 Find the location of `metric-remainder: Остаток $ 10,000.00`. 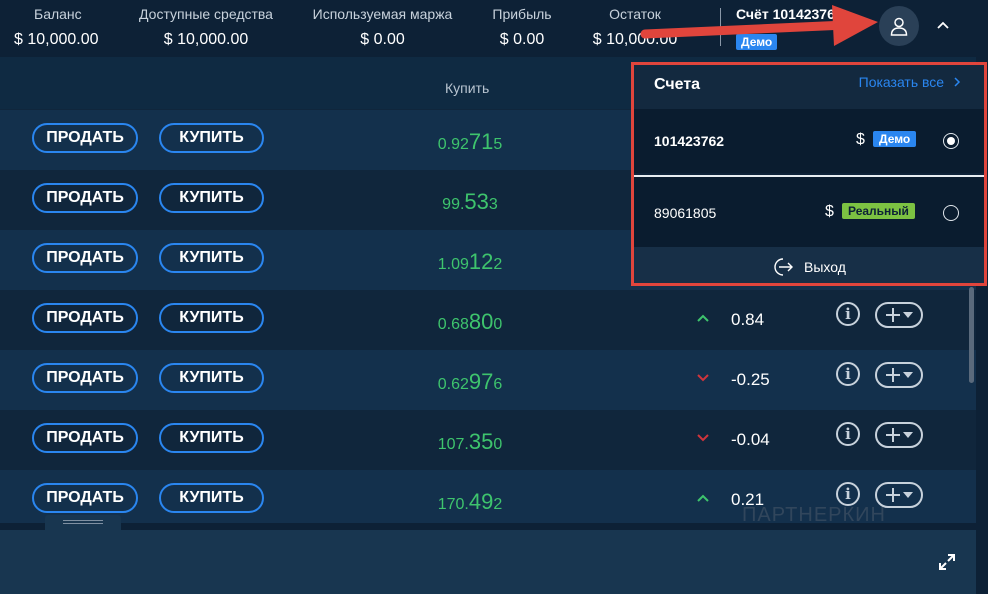

metric-remainder: Остаток $ 10,000.00 is located at coordinates (635, 27).